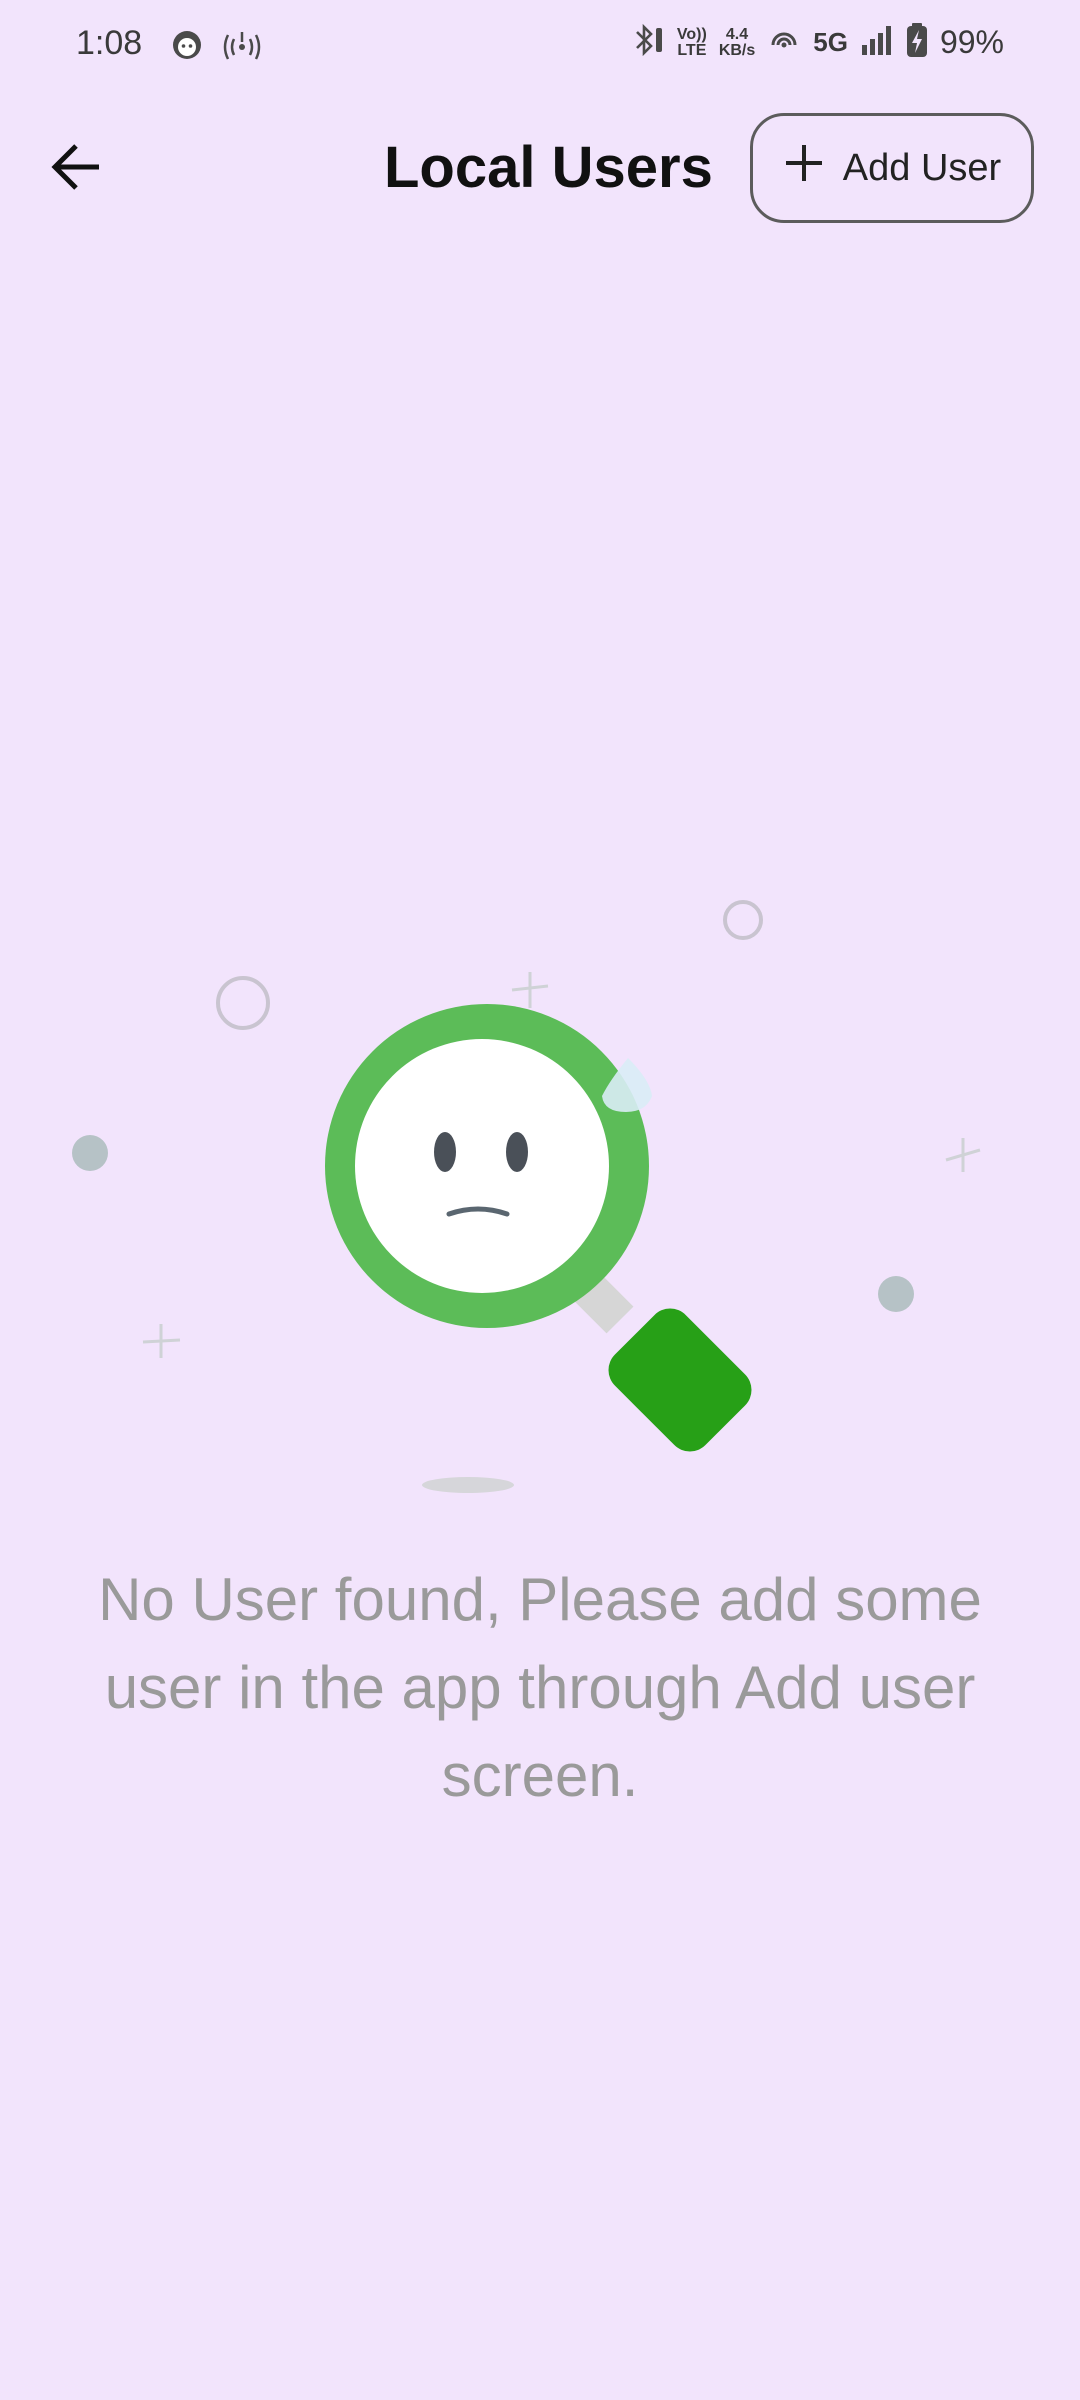  I want to click on hotspot-icon, so click(242, 47).